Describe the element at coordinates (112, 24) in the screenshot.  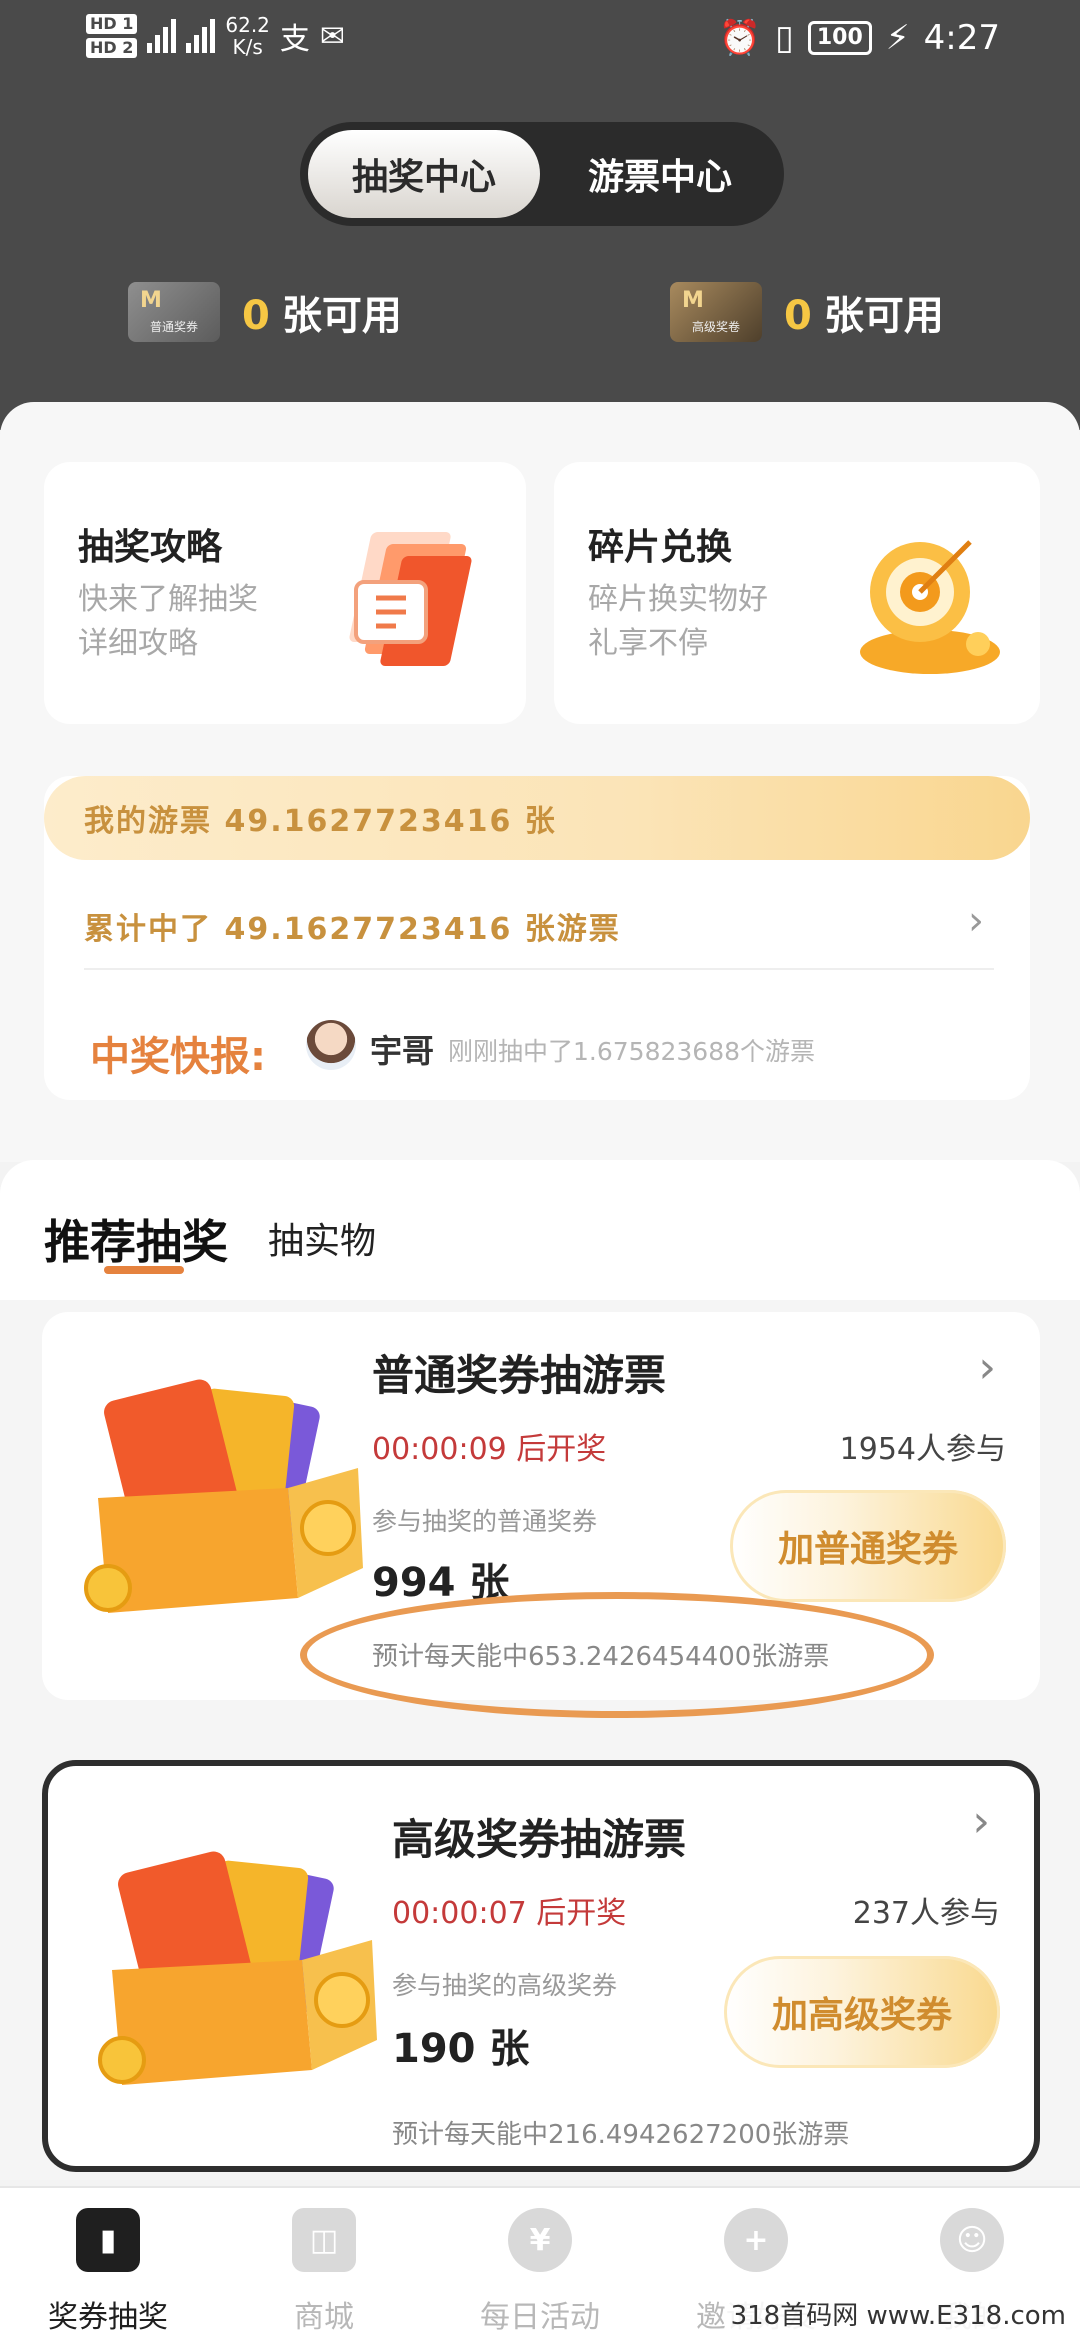
I see `sim1-label: HD 1` at that location.